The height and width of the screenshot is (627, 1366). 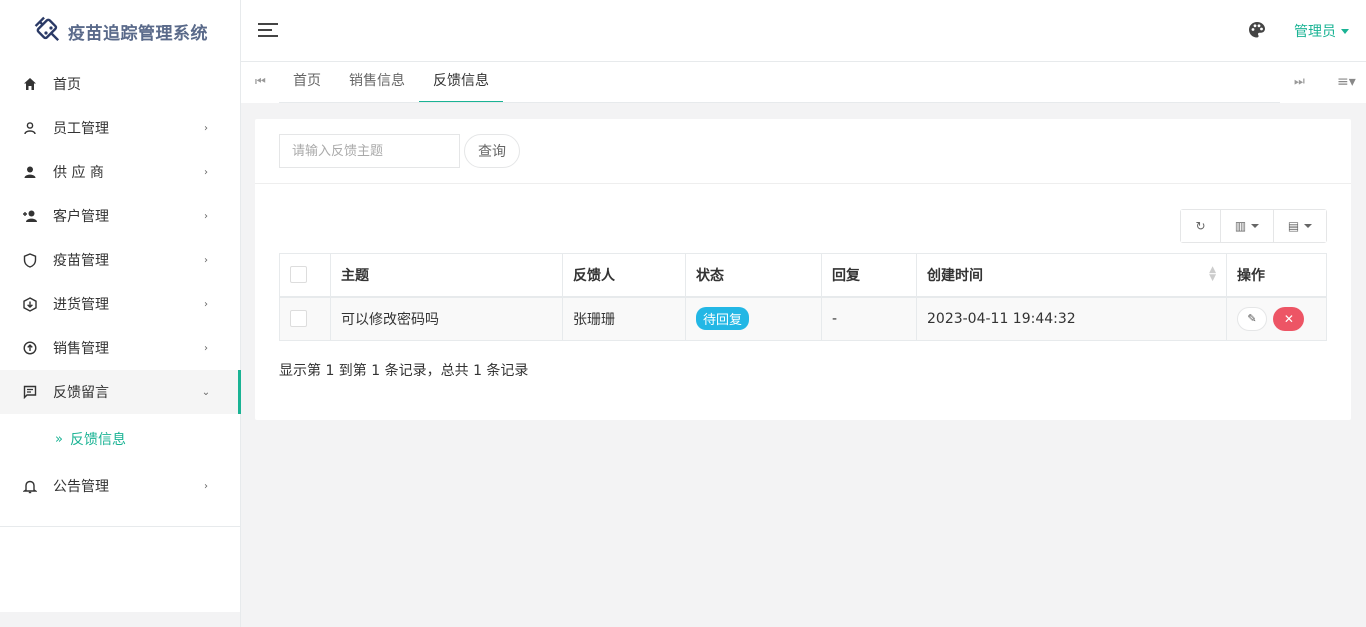 What do you see at coordinates (30, 172) in the screenshot?
I see `person-icon` at bounding box center [30, 172].